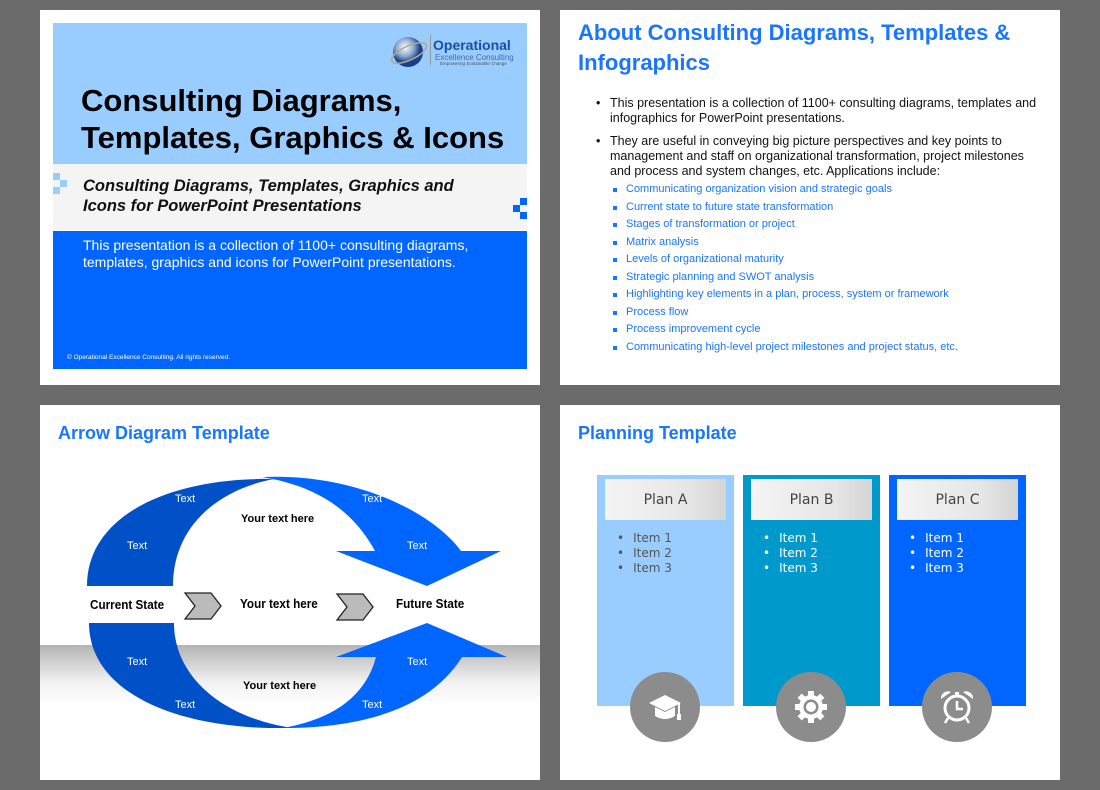 Image resolution: width=1100 pixels, height=790 pixels. Describe the element at coordinates (293, 137) in the screenshot. I see `title-line: Templates, Graphics & Icons` at that location.